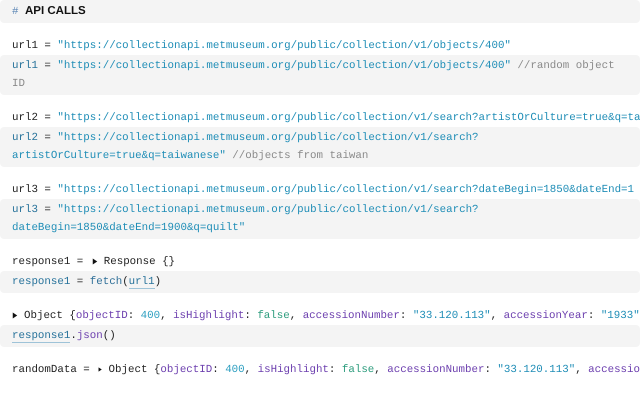 The image size is (640, 400). What do you see at coordinates (320, 336) in the screenshot?
I see `code-cell: response1.json()` at bounding box center [320, 336].